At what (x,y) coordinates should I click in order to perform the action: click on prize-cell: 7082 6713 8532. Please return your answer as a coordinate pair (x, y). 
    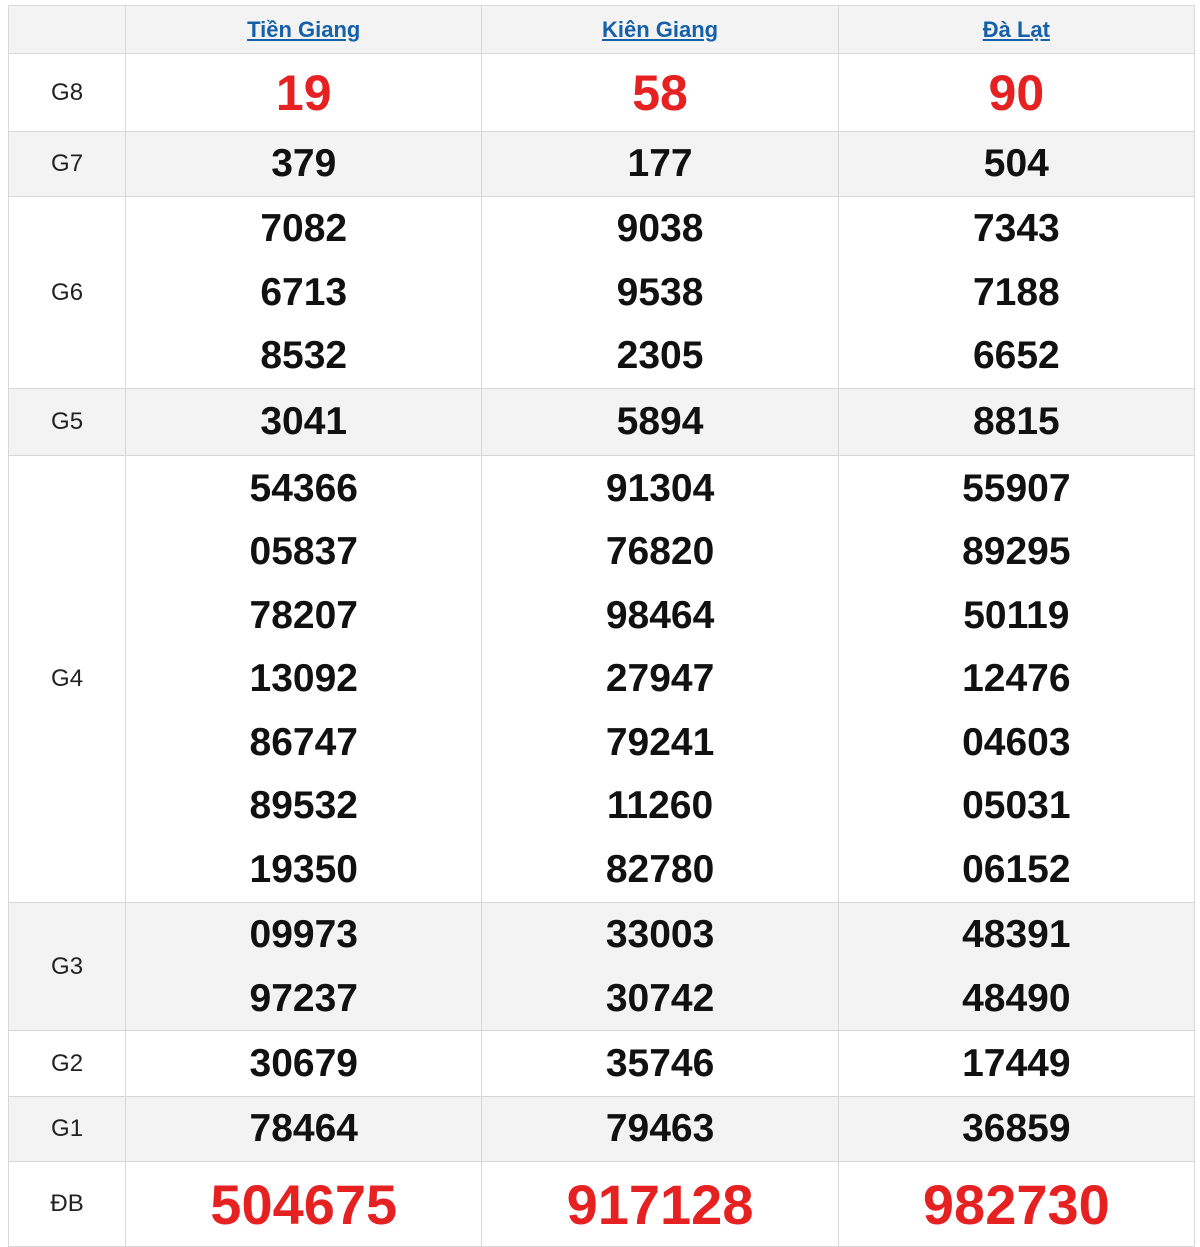
    Looking at the image, I should click on (304, 292).